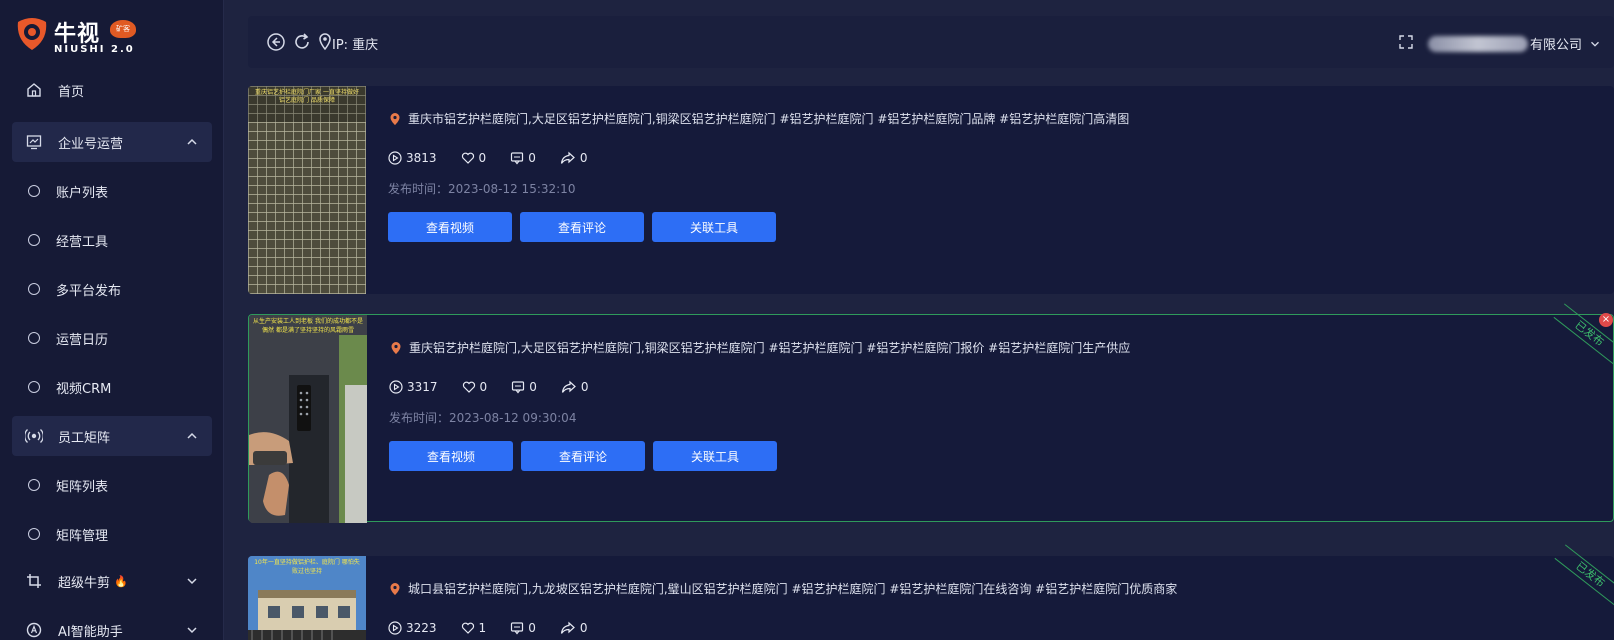  I want to click on sidebar-item-ai-assistant: AI智能助手, so click(112, 625).